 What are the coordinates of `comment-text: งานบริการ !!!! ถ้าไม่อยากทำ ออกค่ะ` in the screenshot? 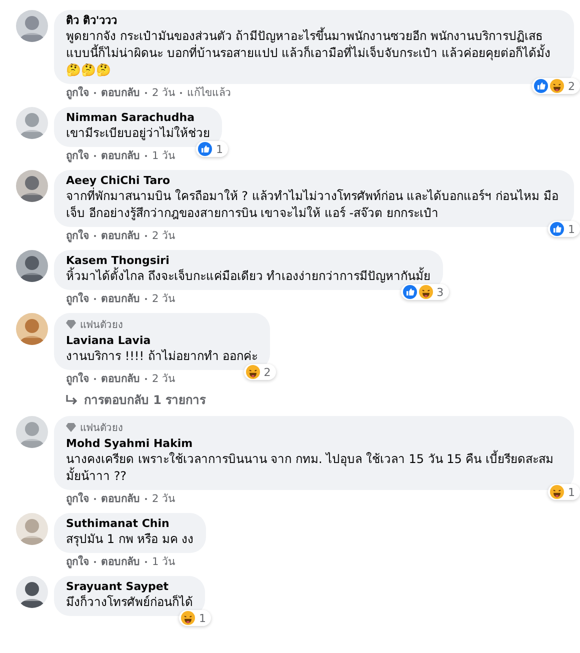 It's located at (162, 356).